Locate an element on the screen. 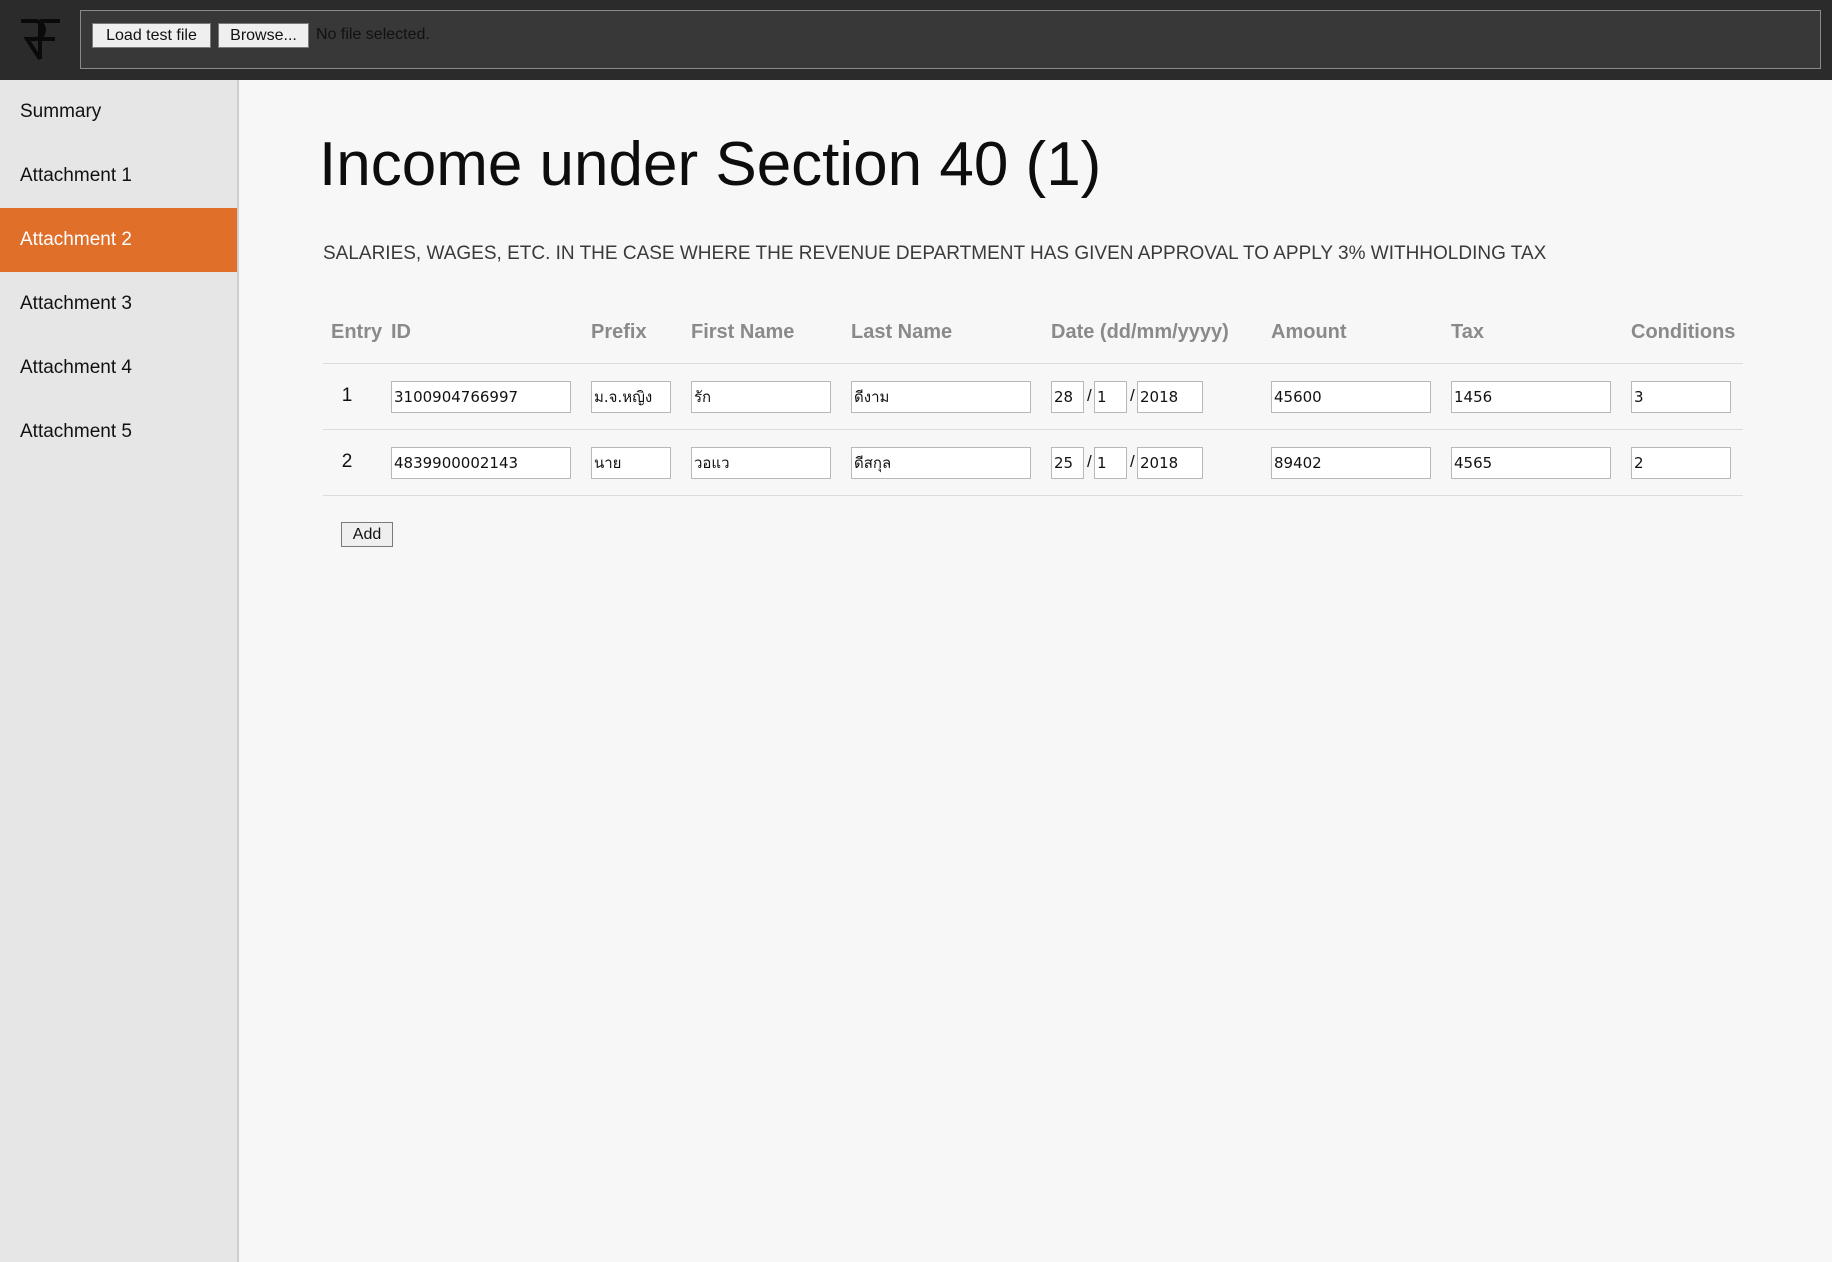 The height and width of the screenshot is (1262, 1832). sidebar-item-attachment-3: Attachment 3 is located at coordinates (118, 304).